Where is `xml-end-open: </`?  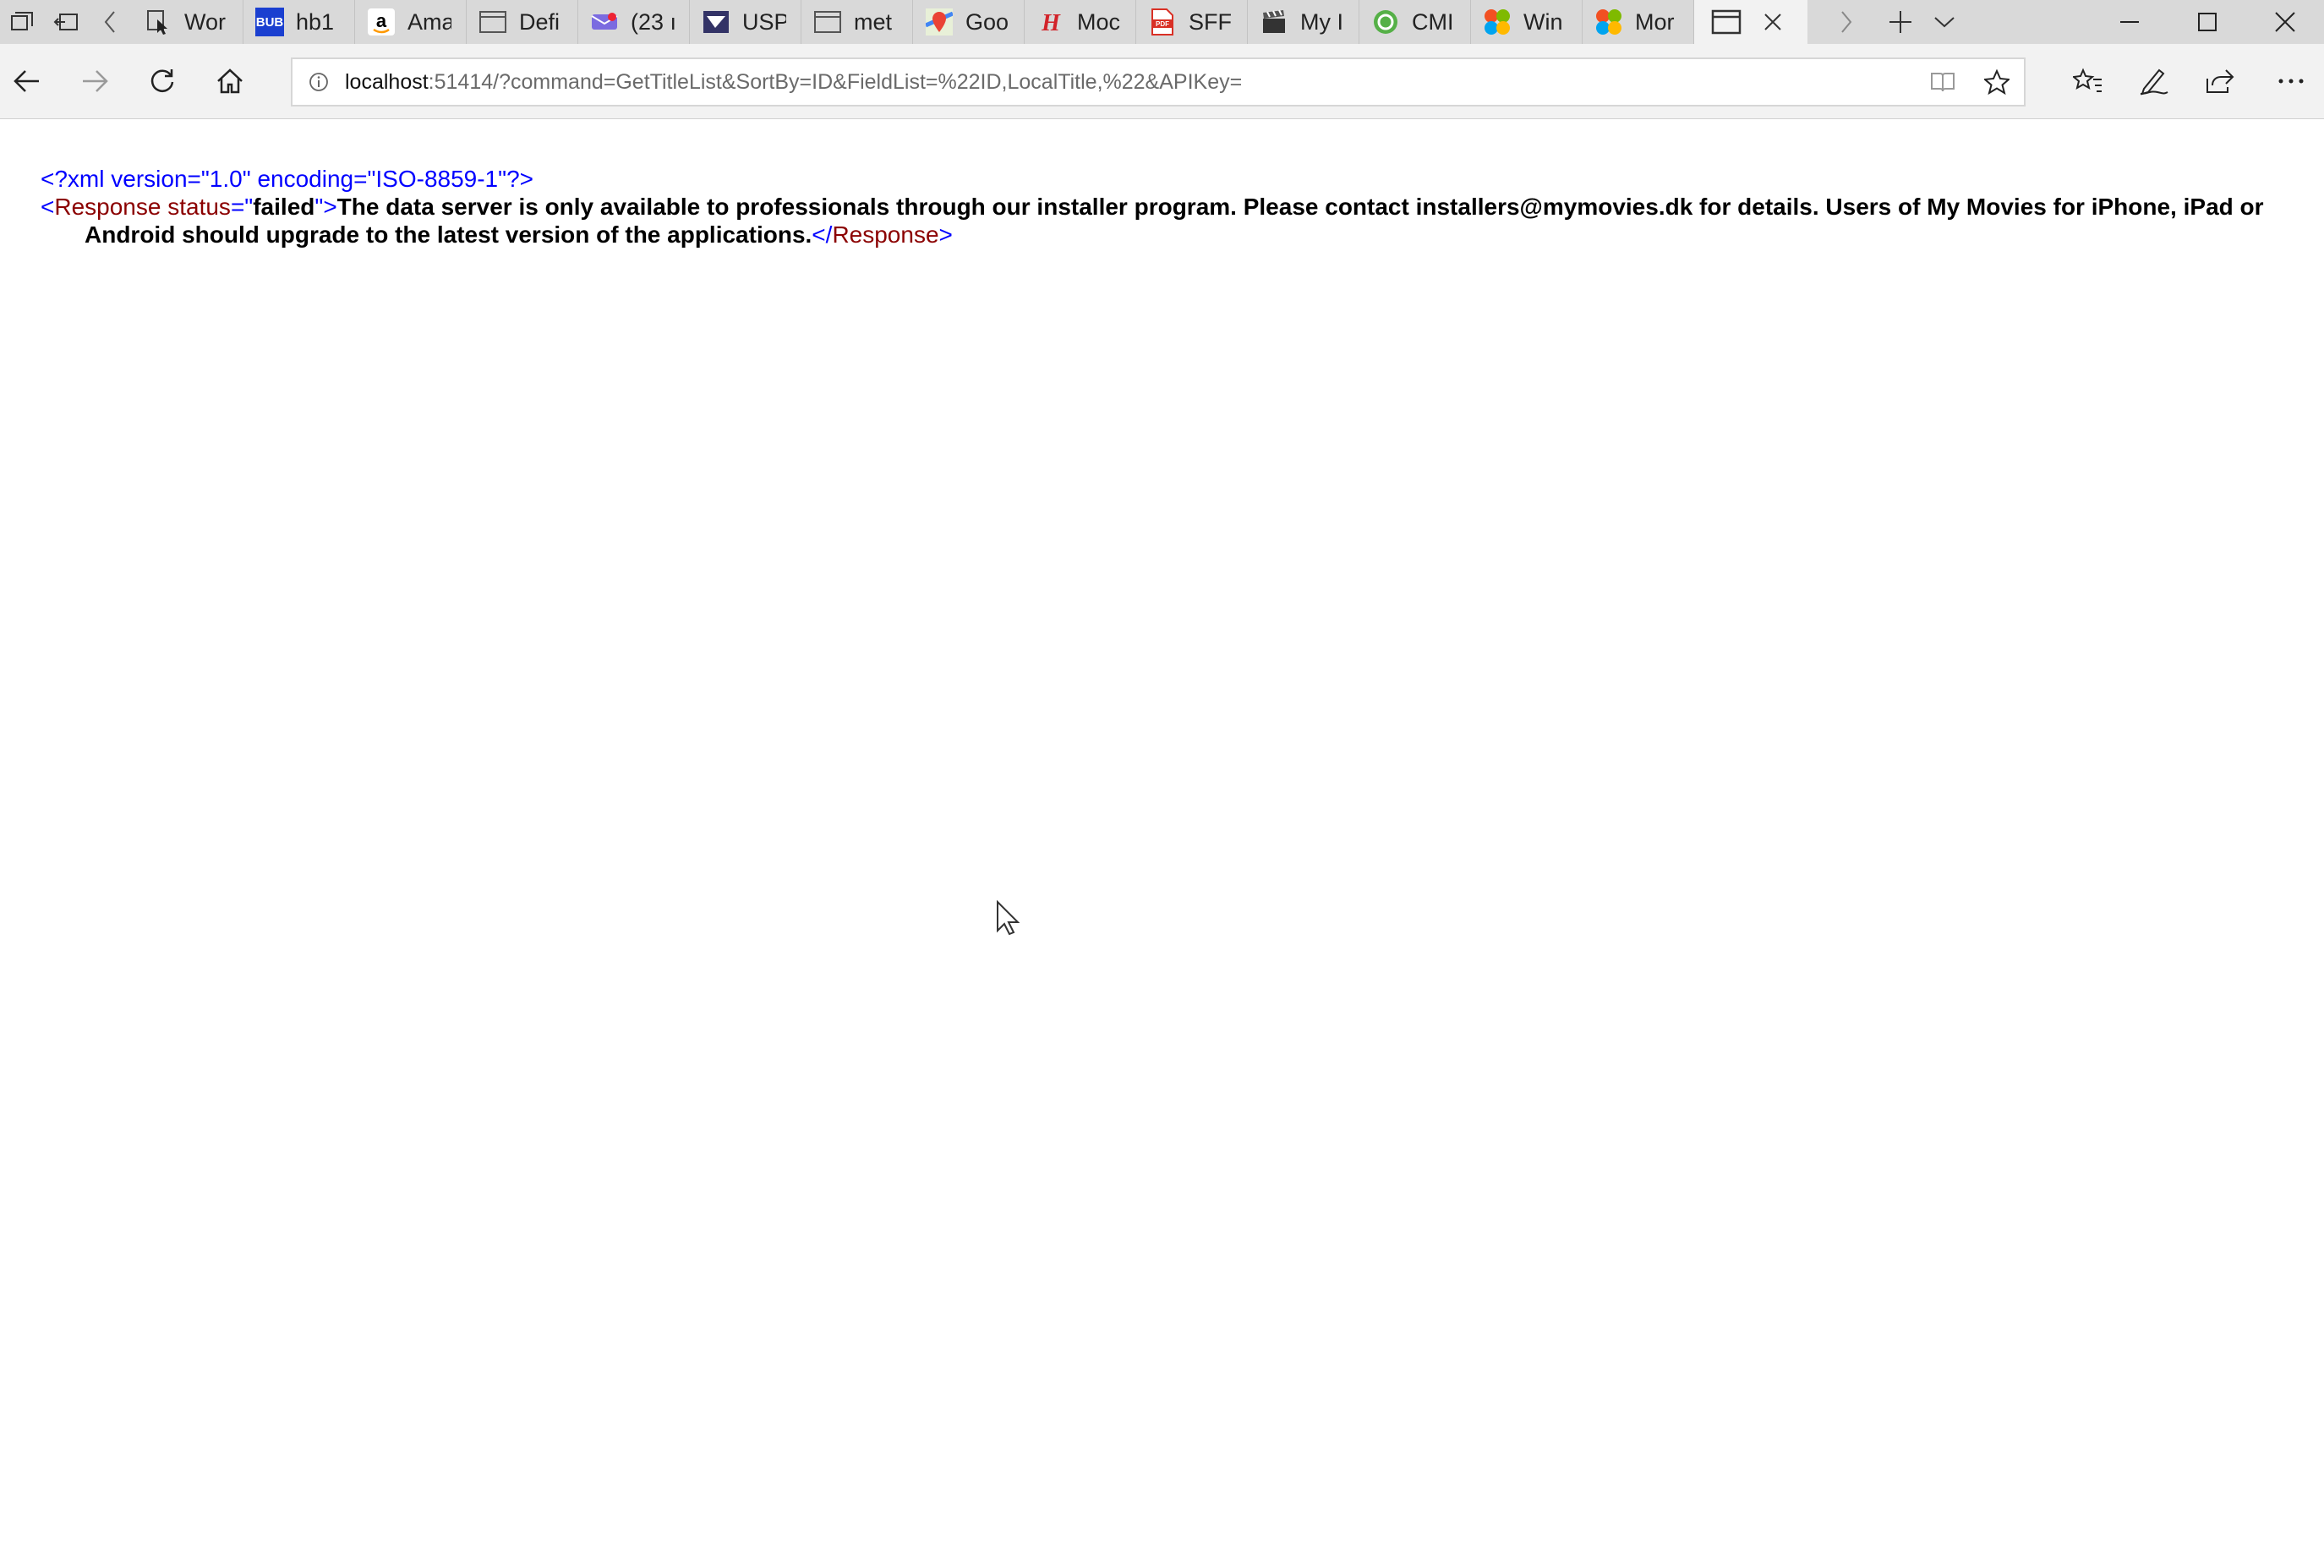
xml-end-open: </ is located at coordinates (822, 234).